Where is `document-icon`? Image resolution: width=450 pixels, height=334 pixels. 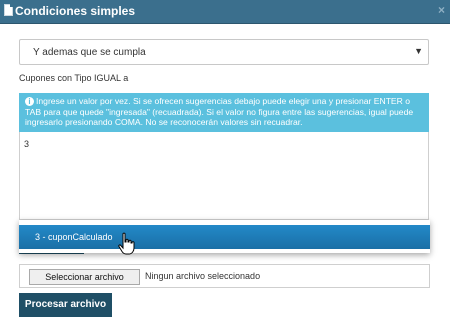
document-icon is located at coordinates (8, 10).